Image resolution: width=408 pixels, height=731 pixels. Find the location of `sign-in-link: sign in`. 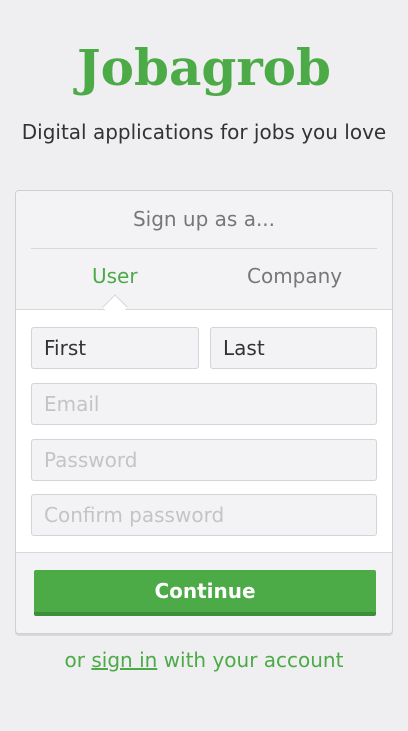

sign-in-link: sign in is located at coordinates (124, 660).